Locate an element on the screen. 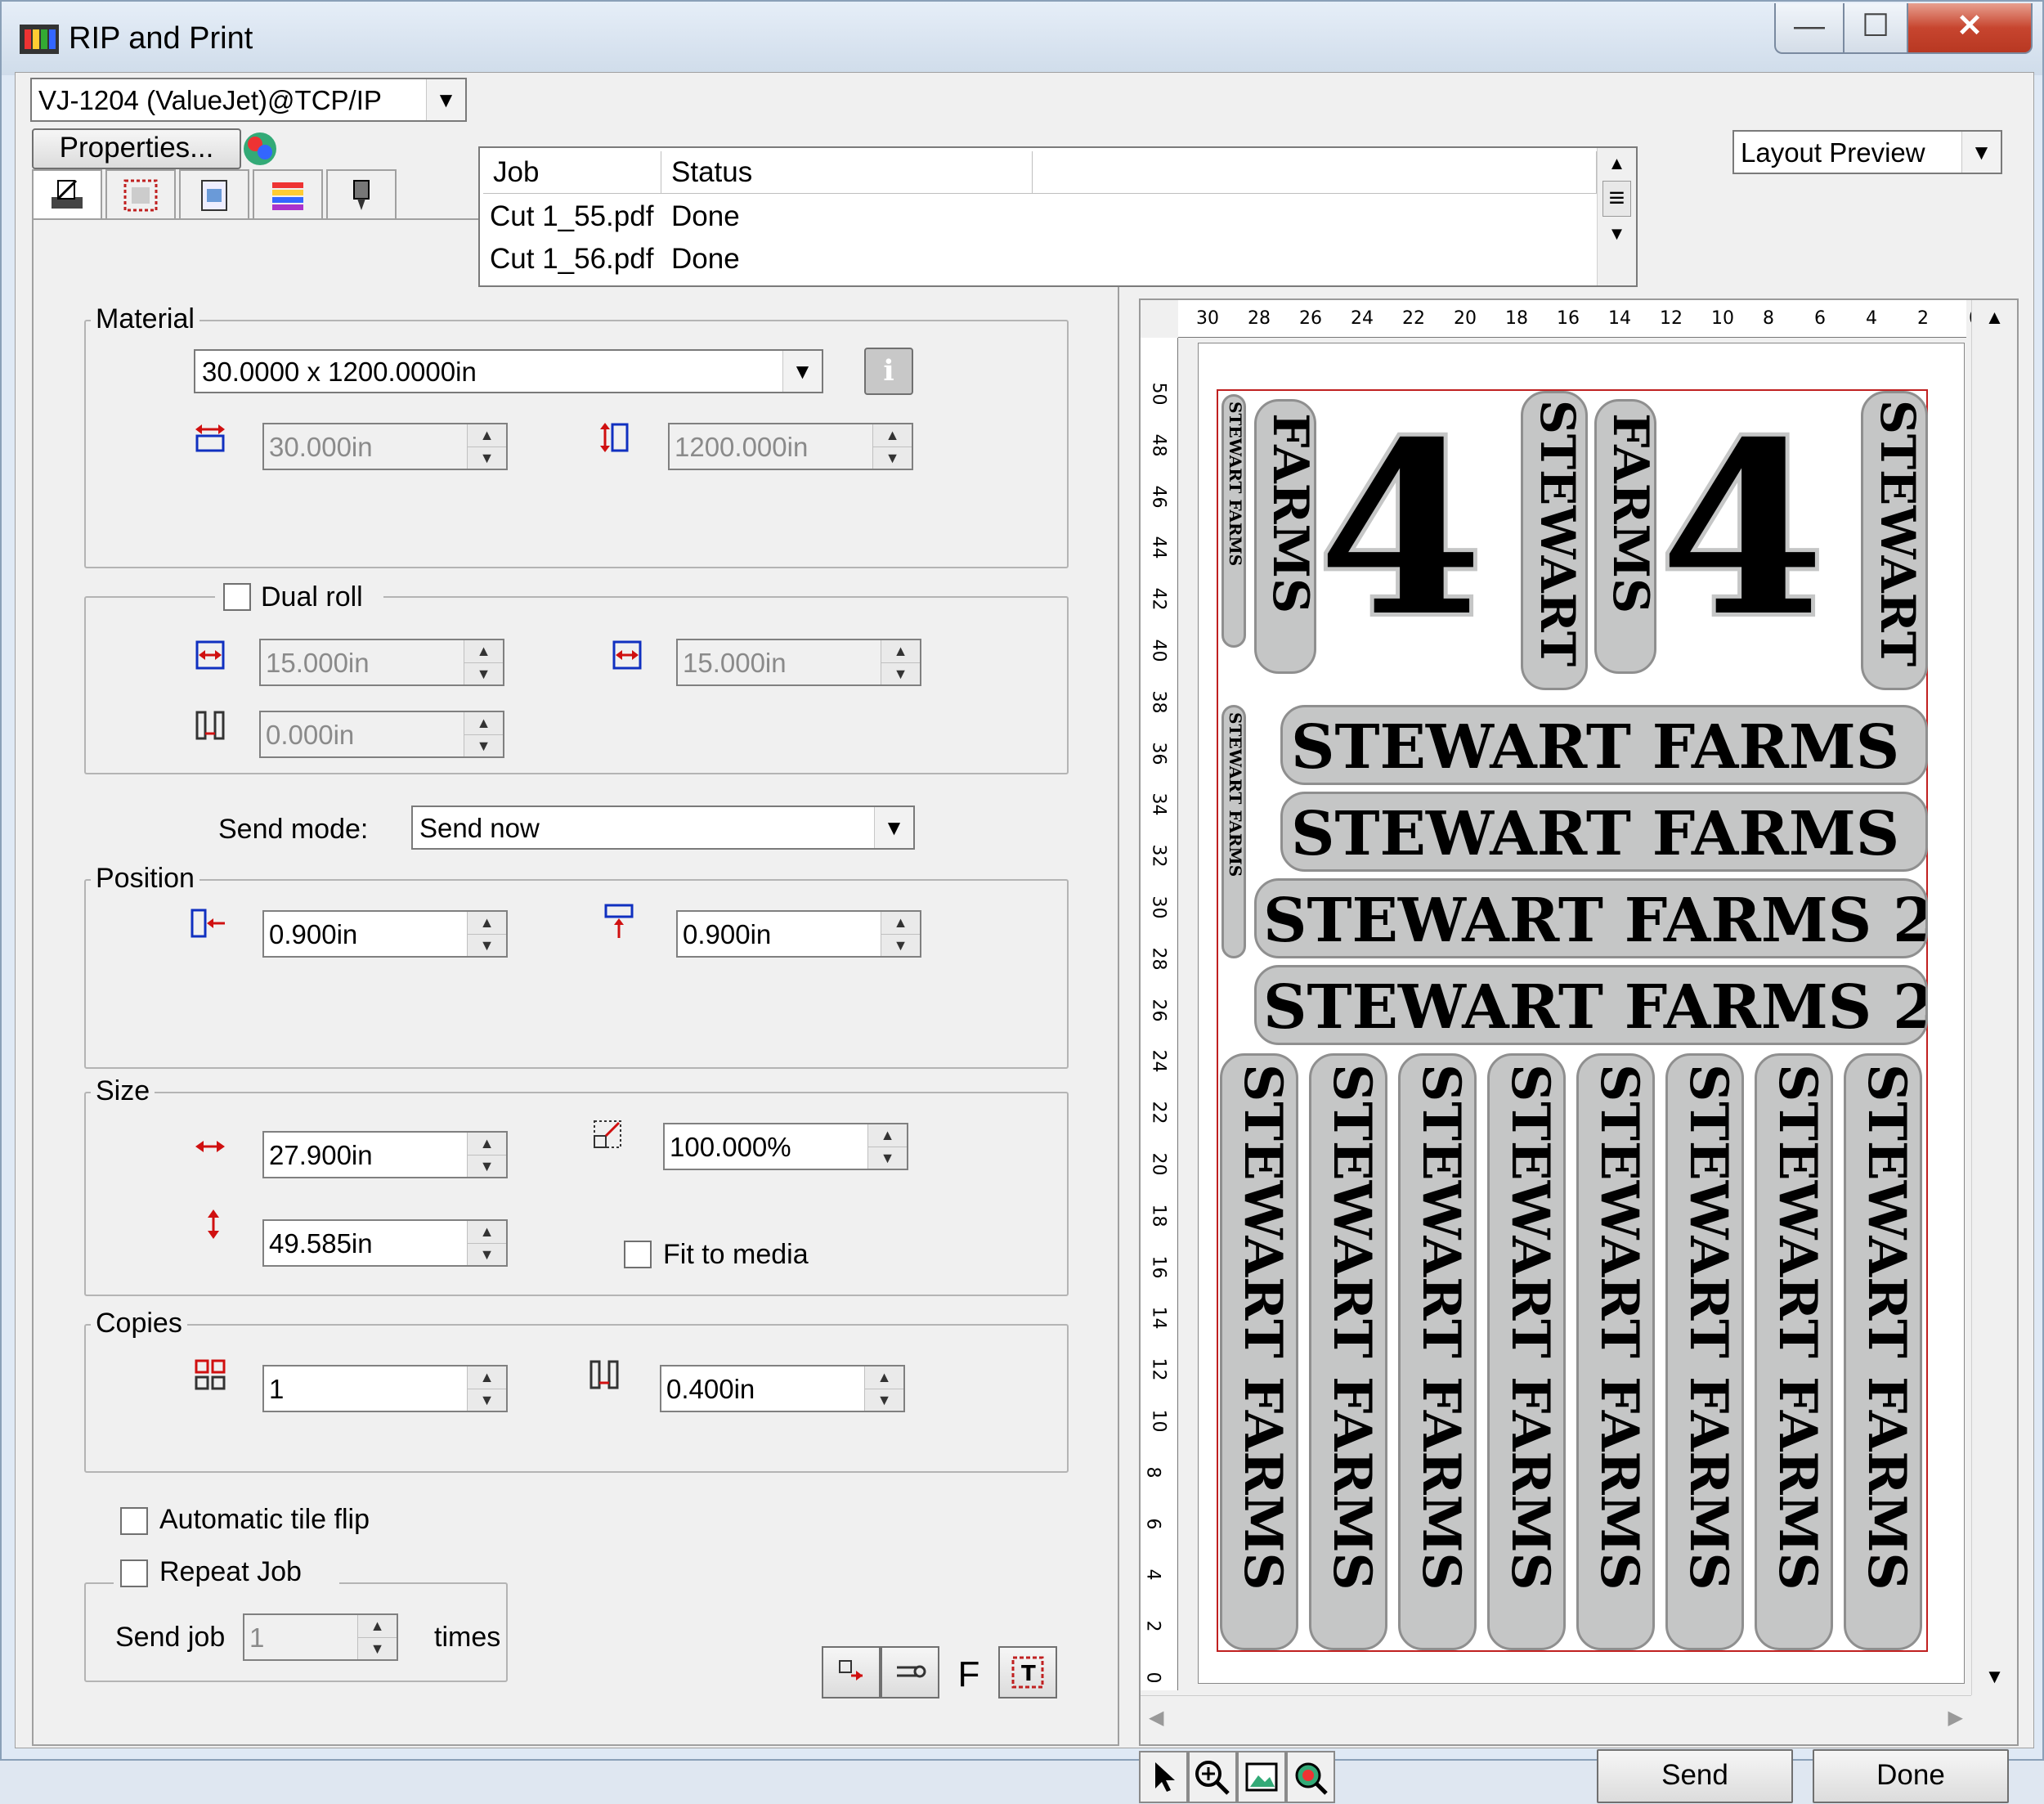  color-zoom-tool-button is located at coordinates (1311, 1777).